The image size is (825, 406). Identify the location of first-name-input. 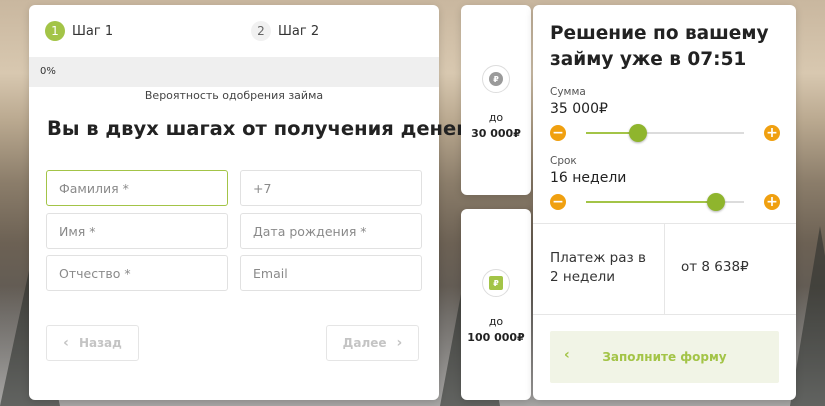
(137, 231).